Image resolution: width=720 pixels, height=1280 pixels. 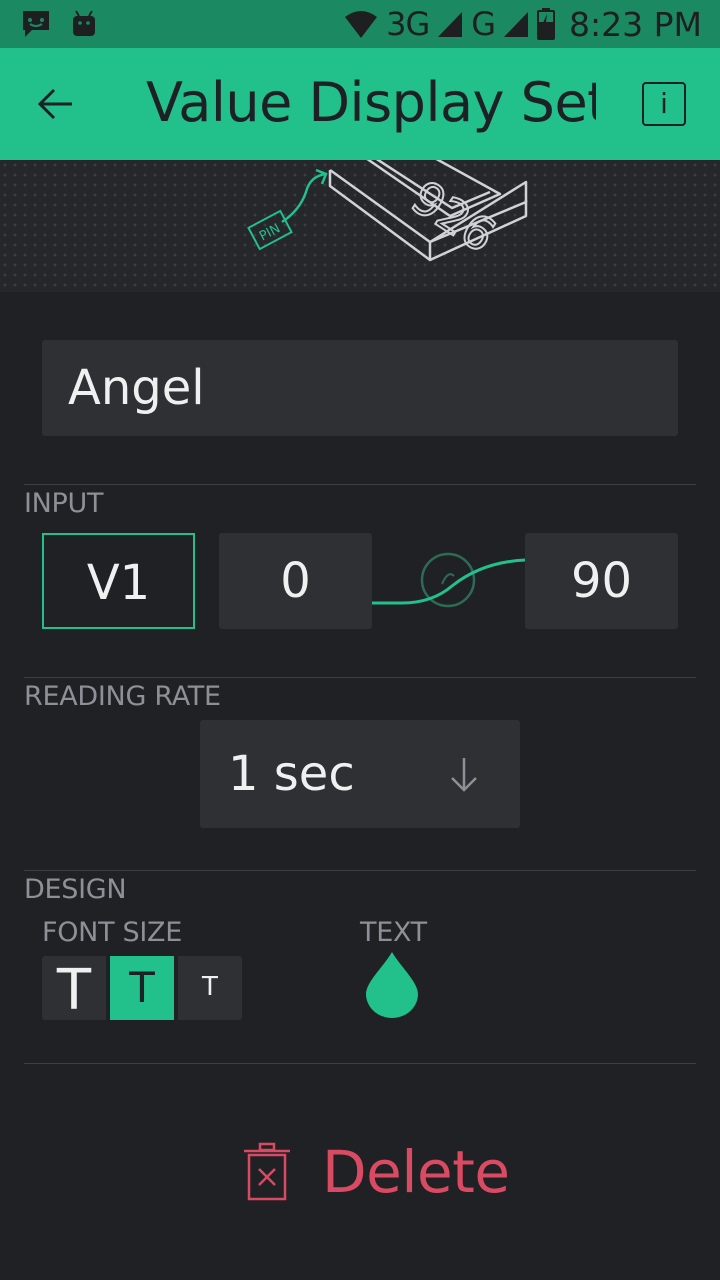 What do you see at coordinates (408, 24) in the screenshot?
I see `network-type-3g: 3G` at bounding box center [408, 24].